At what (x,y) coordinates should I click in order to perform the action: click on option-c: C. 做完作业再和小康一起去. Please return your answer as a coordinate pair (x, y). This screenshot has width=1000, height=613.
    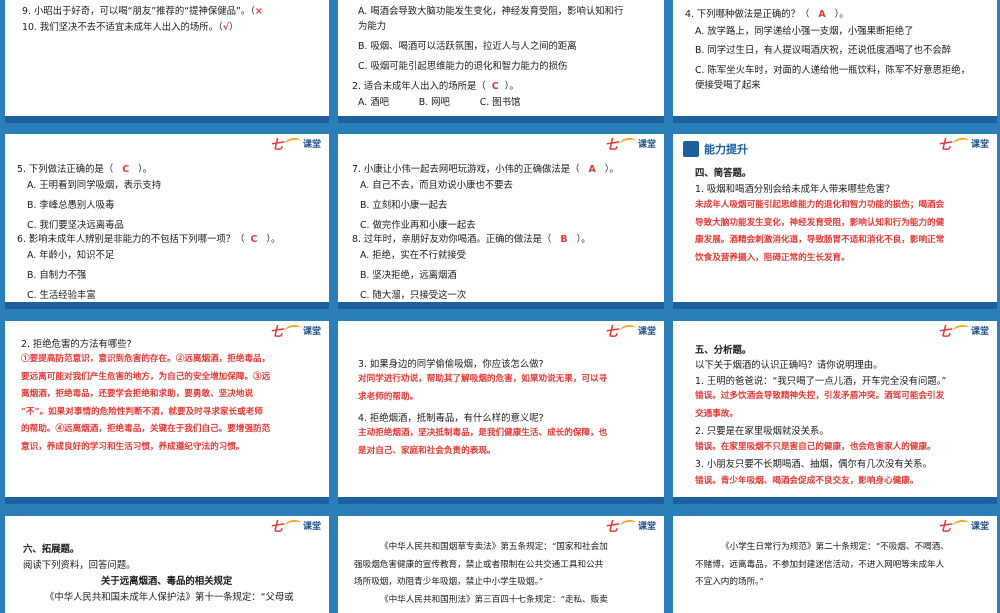
    Looking at the image, I should click on (418, 225).